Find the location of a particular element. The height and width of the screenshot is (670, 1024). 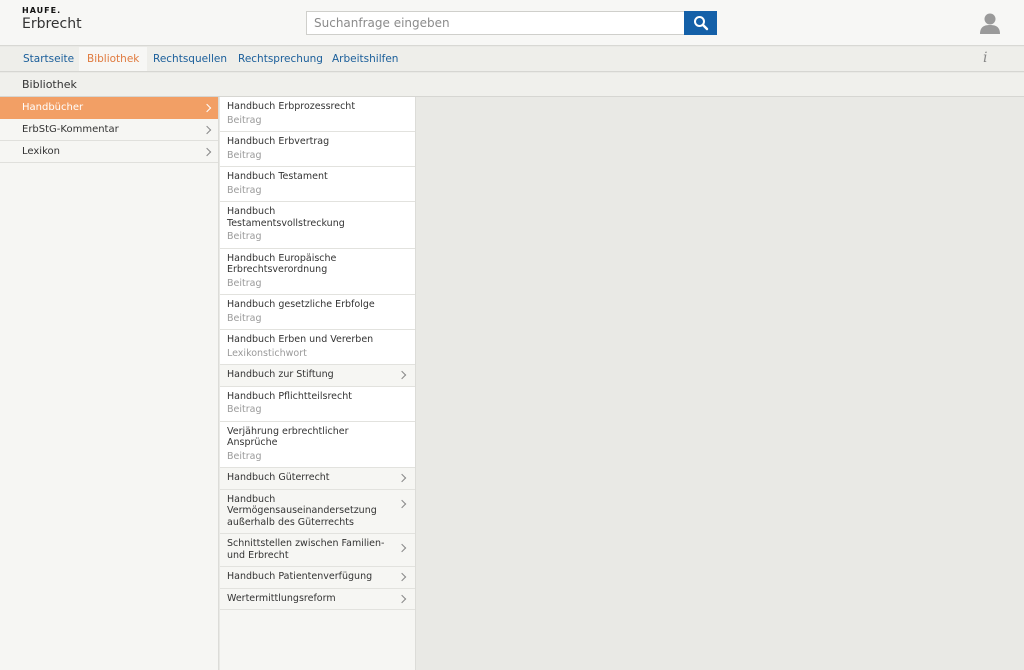

info-icon: i is located at coordinates (985, 58).